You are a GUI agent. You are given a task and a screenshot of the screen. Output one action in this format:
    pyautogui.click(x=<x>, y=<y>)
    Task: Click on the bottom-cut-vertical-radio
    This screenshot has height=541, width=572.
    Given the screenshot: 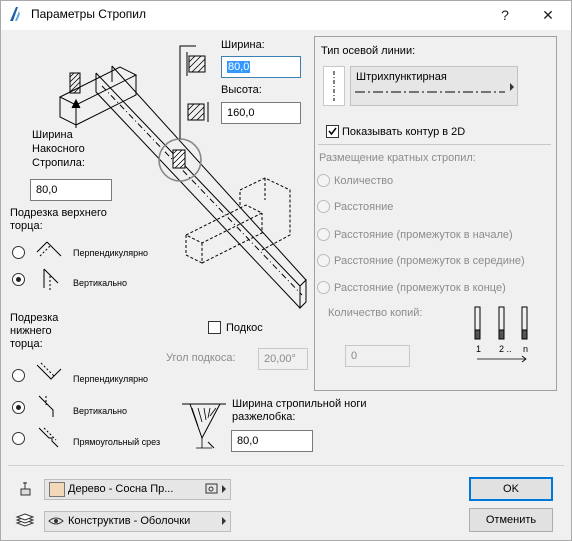 What is the action you would take?
    pyautogui.click(x=18, y=407)
    